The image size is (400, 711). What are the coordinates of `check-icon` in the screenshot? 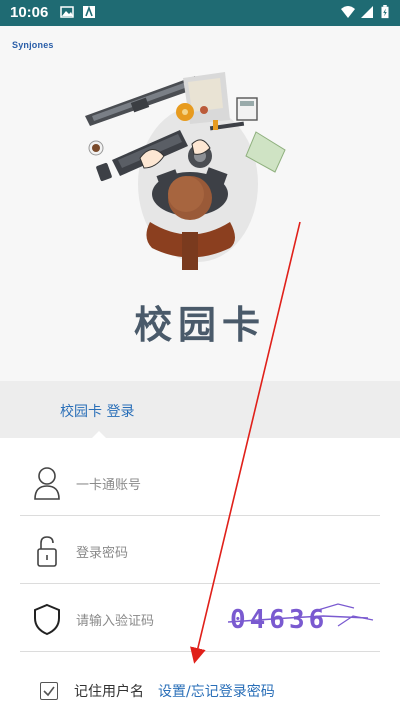 It's located at (49, 691).